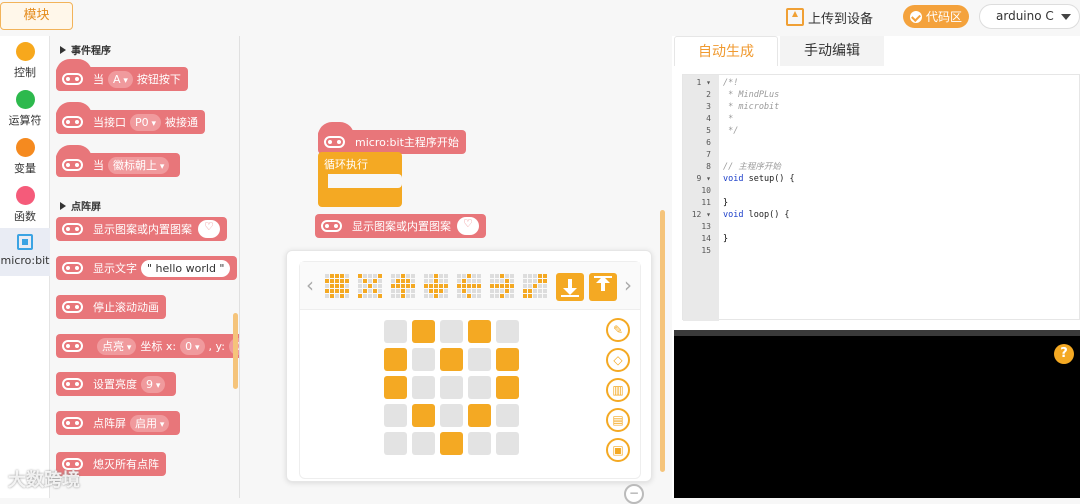 The image size is (1080, 504). What do you see at coordinates (141, 229) in the screenshot?
I see `block-show-pattern: 显示图案或内置图案` at bounding box center [141, 229].